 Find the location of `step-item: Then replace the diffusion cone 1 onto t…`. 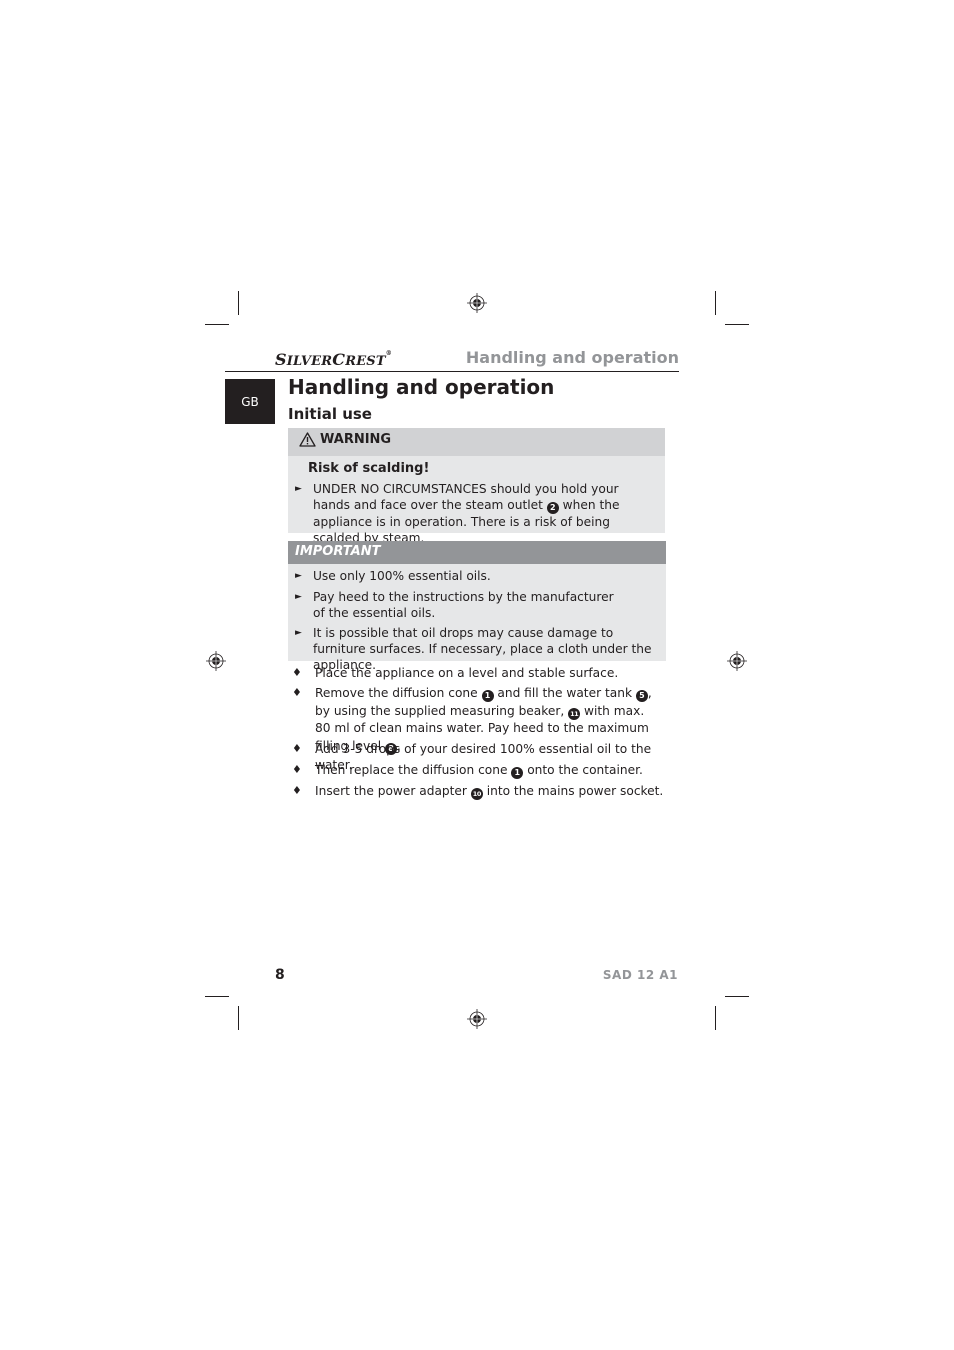

step-item: Then replace the diffusion cone 1 onto t… is located at coordinates (490, 770).